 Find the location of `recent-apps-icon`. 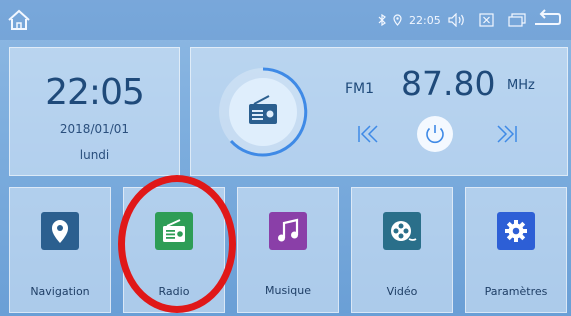

recent-apps-icon is located at coordinates (517, 20).